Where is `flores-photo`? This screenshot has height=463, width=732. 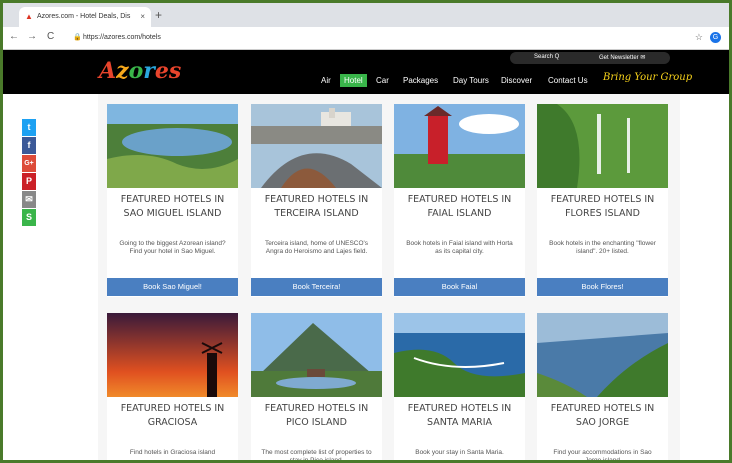 flores-photo is located at coordinates (602, 146).